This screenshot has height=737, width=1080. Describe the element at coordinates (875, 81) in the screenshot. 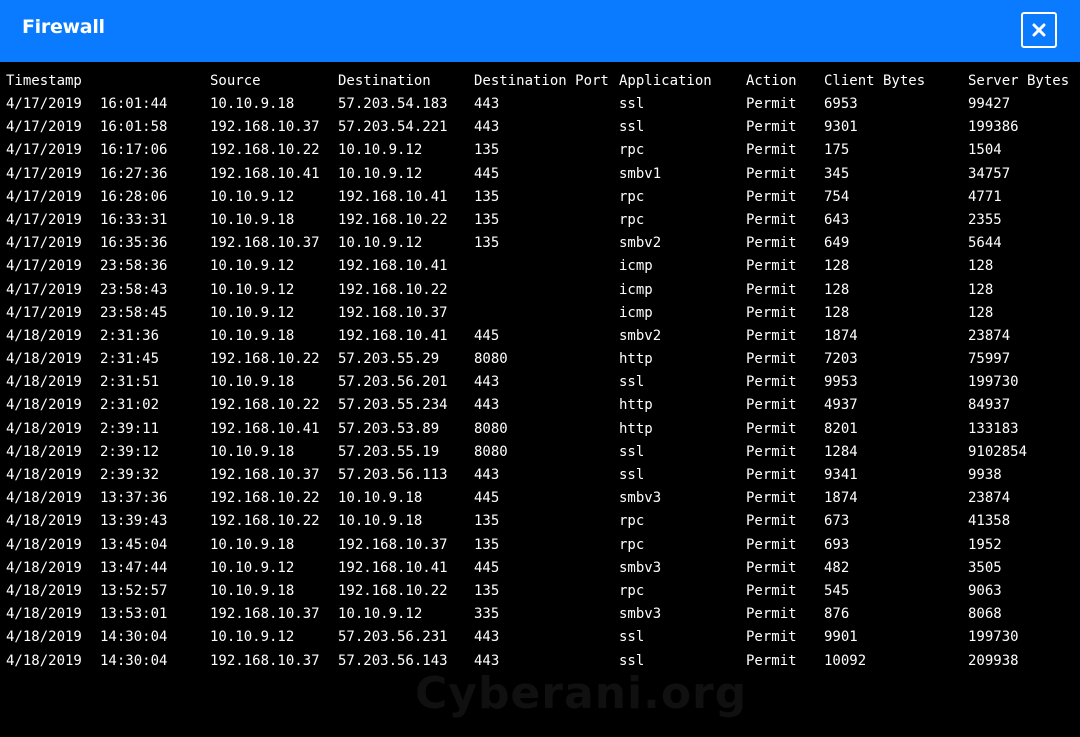

I see `header-client-bytes: Client Bytes` at that location.